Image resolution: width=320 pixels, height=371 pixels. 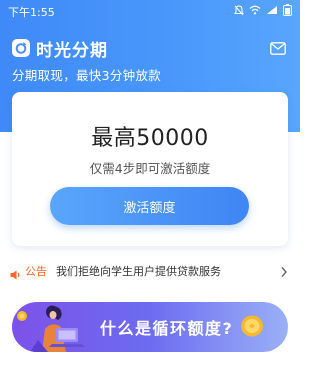 What do you see at coordinates (239, 10) in the screenshot?
I see `bell-off-icon` at bounding box center [239, 10].